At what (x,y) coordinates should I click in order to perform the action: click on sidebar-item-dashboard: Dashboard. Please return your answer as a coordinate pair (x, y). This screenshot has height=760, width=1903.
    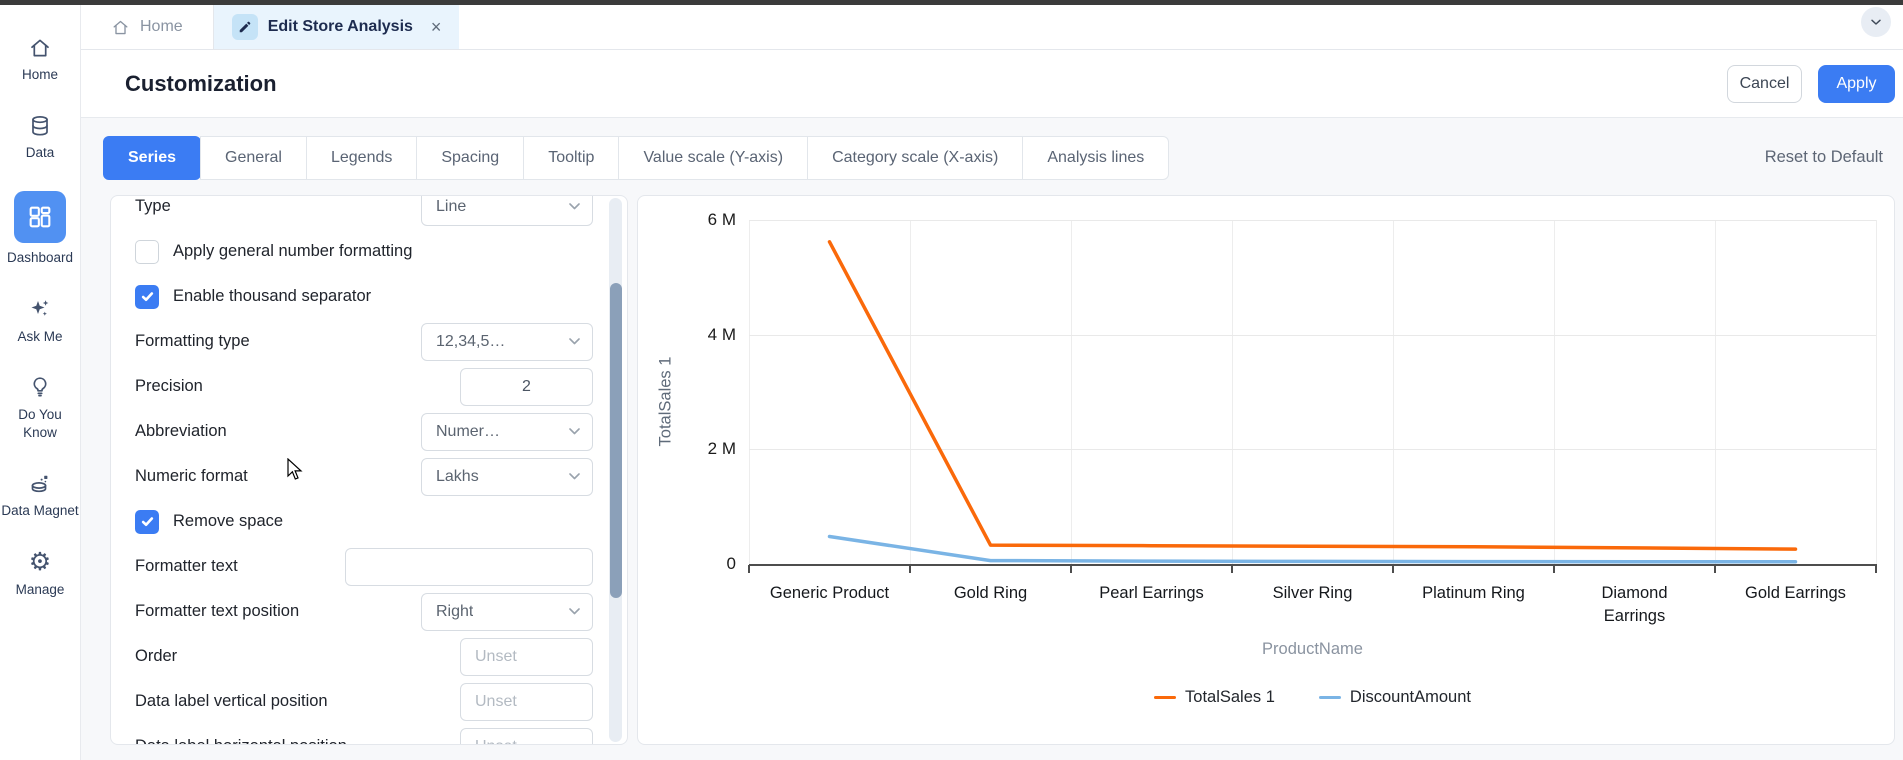
    Looking at the image, I should click on (40, 229).